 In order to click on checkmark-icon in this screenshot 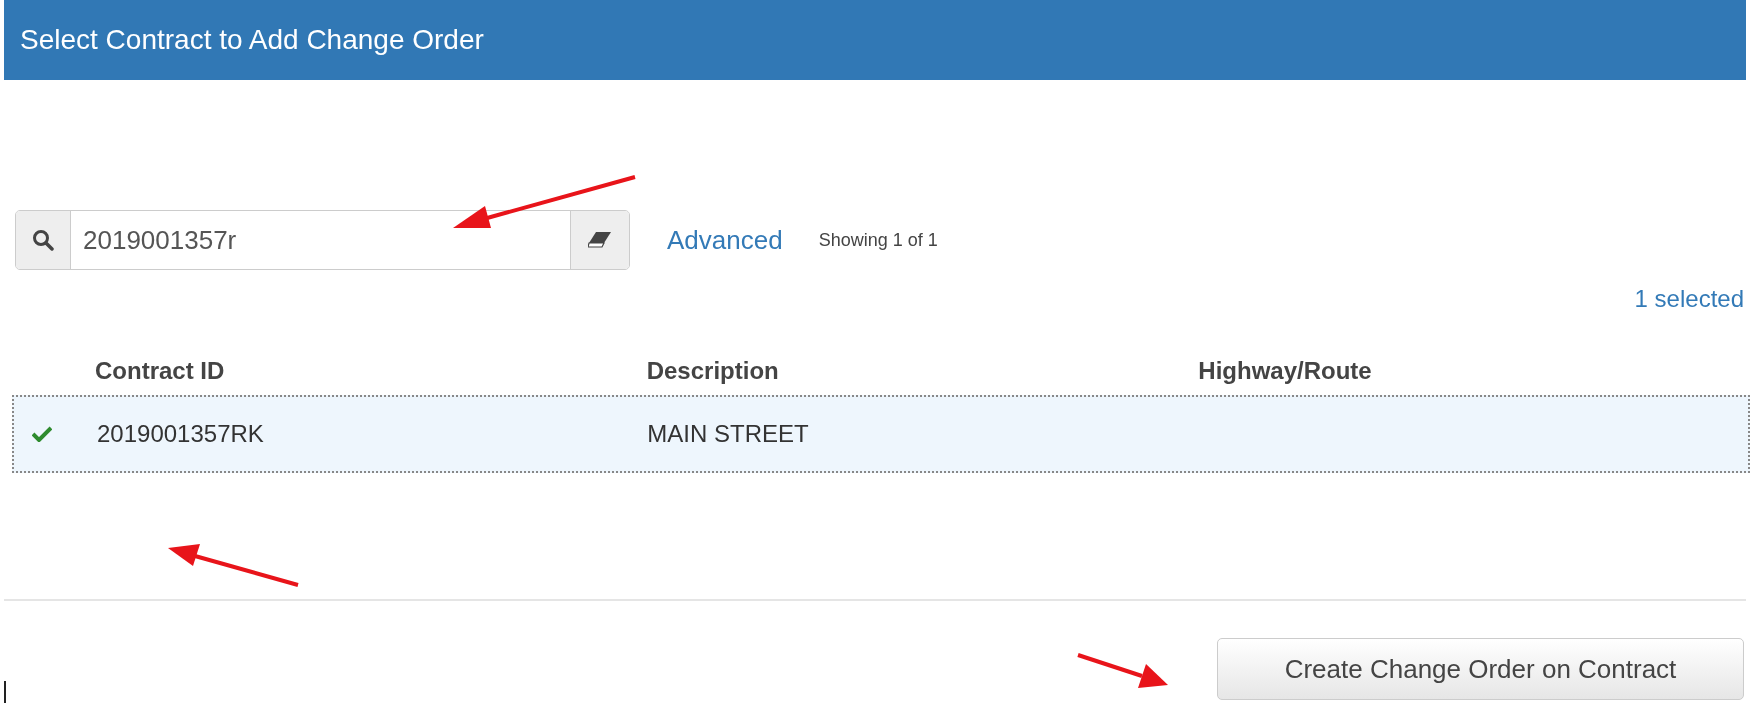, I will do `click(42, 434)`.